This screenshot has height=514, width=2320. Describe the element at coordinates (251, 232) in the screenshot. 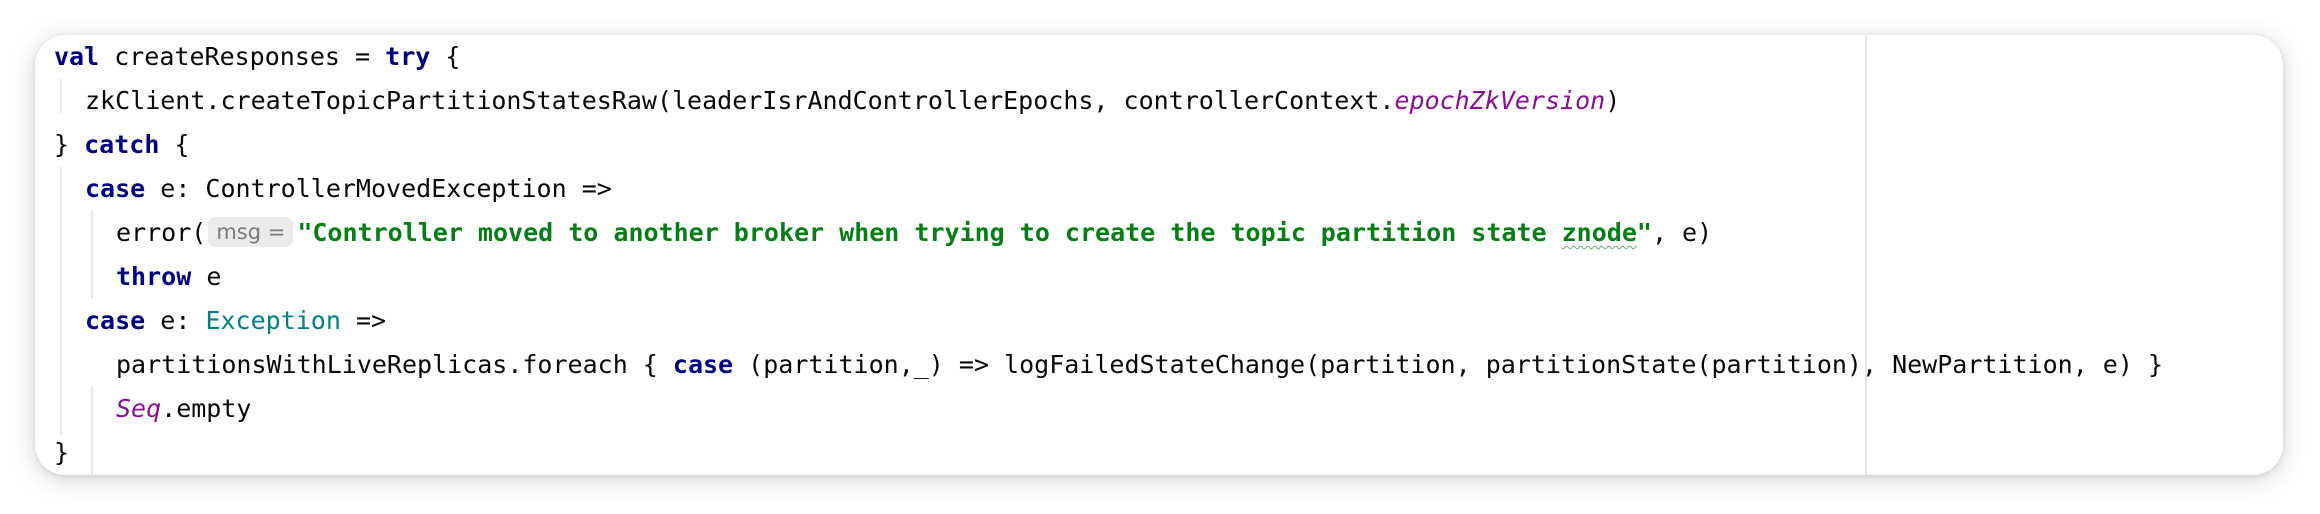

I see `parameter-hint: msg =` at that location.